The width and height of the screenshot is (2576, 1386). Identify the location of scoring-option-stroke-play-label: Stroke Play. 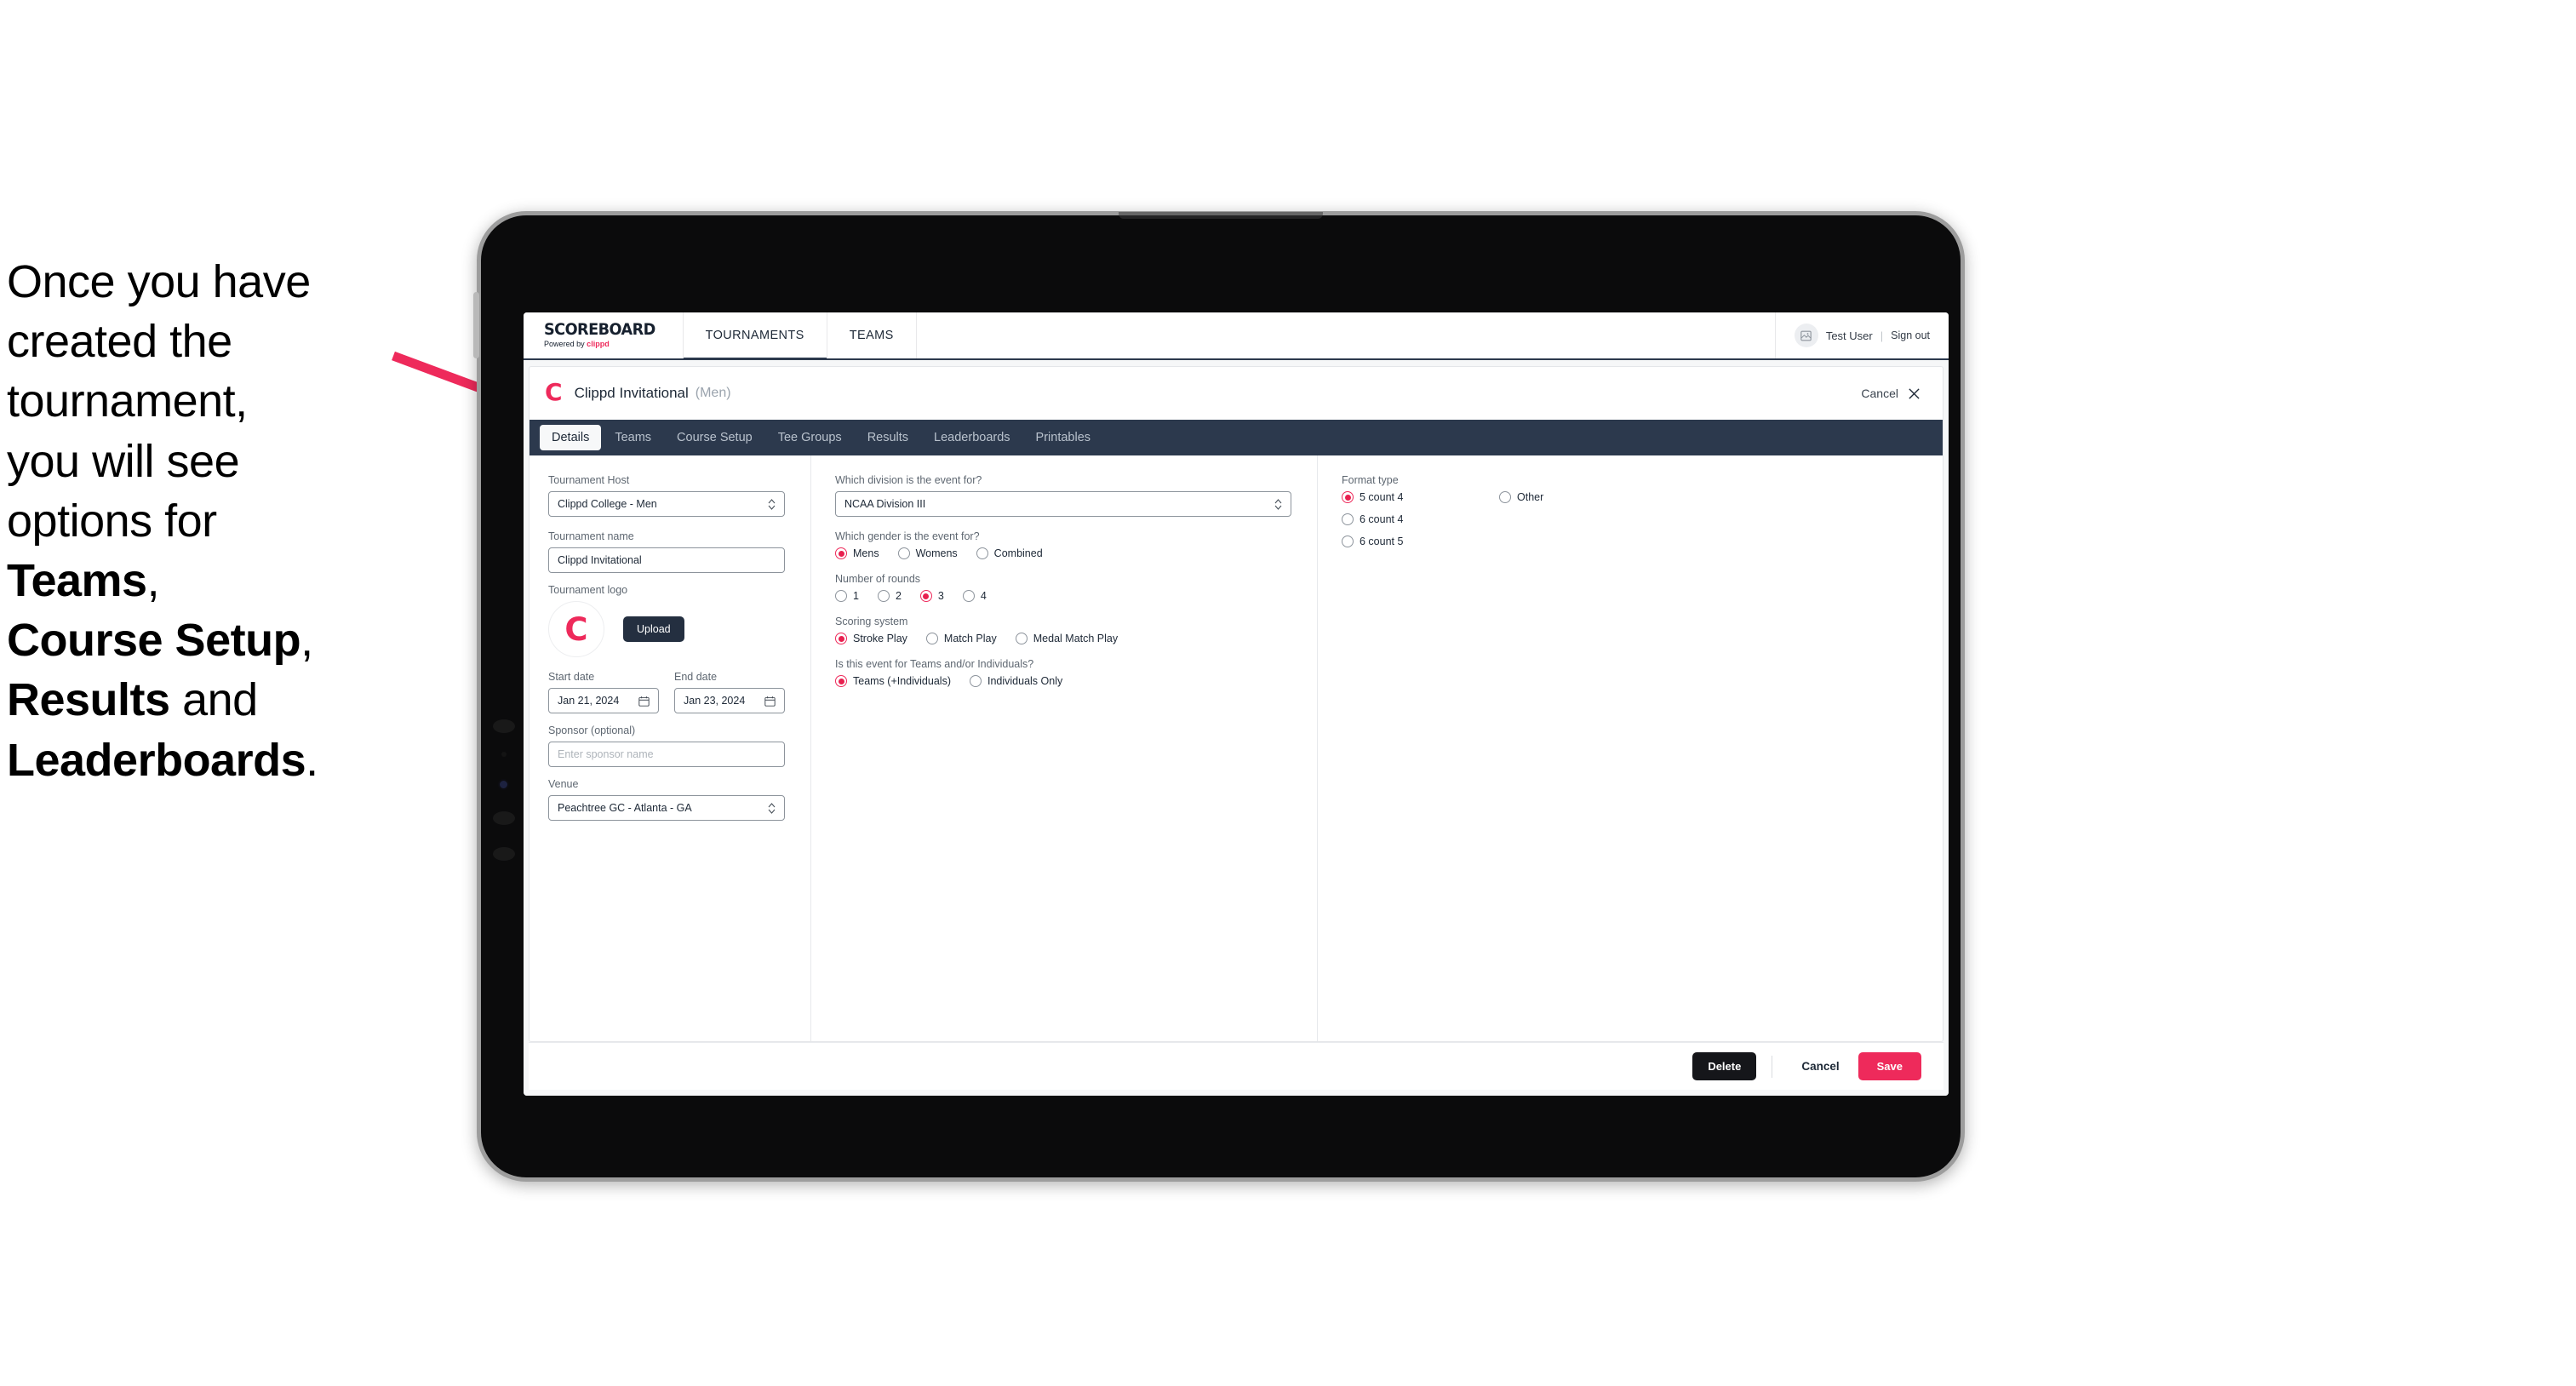
(880, 638).